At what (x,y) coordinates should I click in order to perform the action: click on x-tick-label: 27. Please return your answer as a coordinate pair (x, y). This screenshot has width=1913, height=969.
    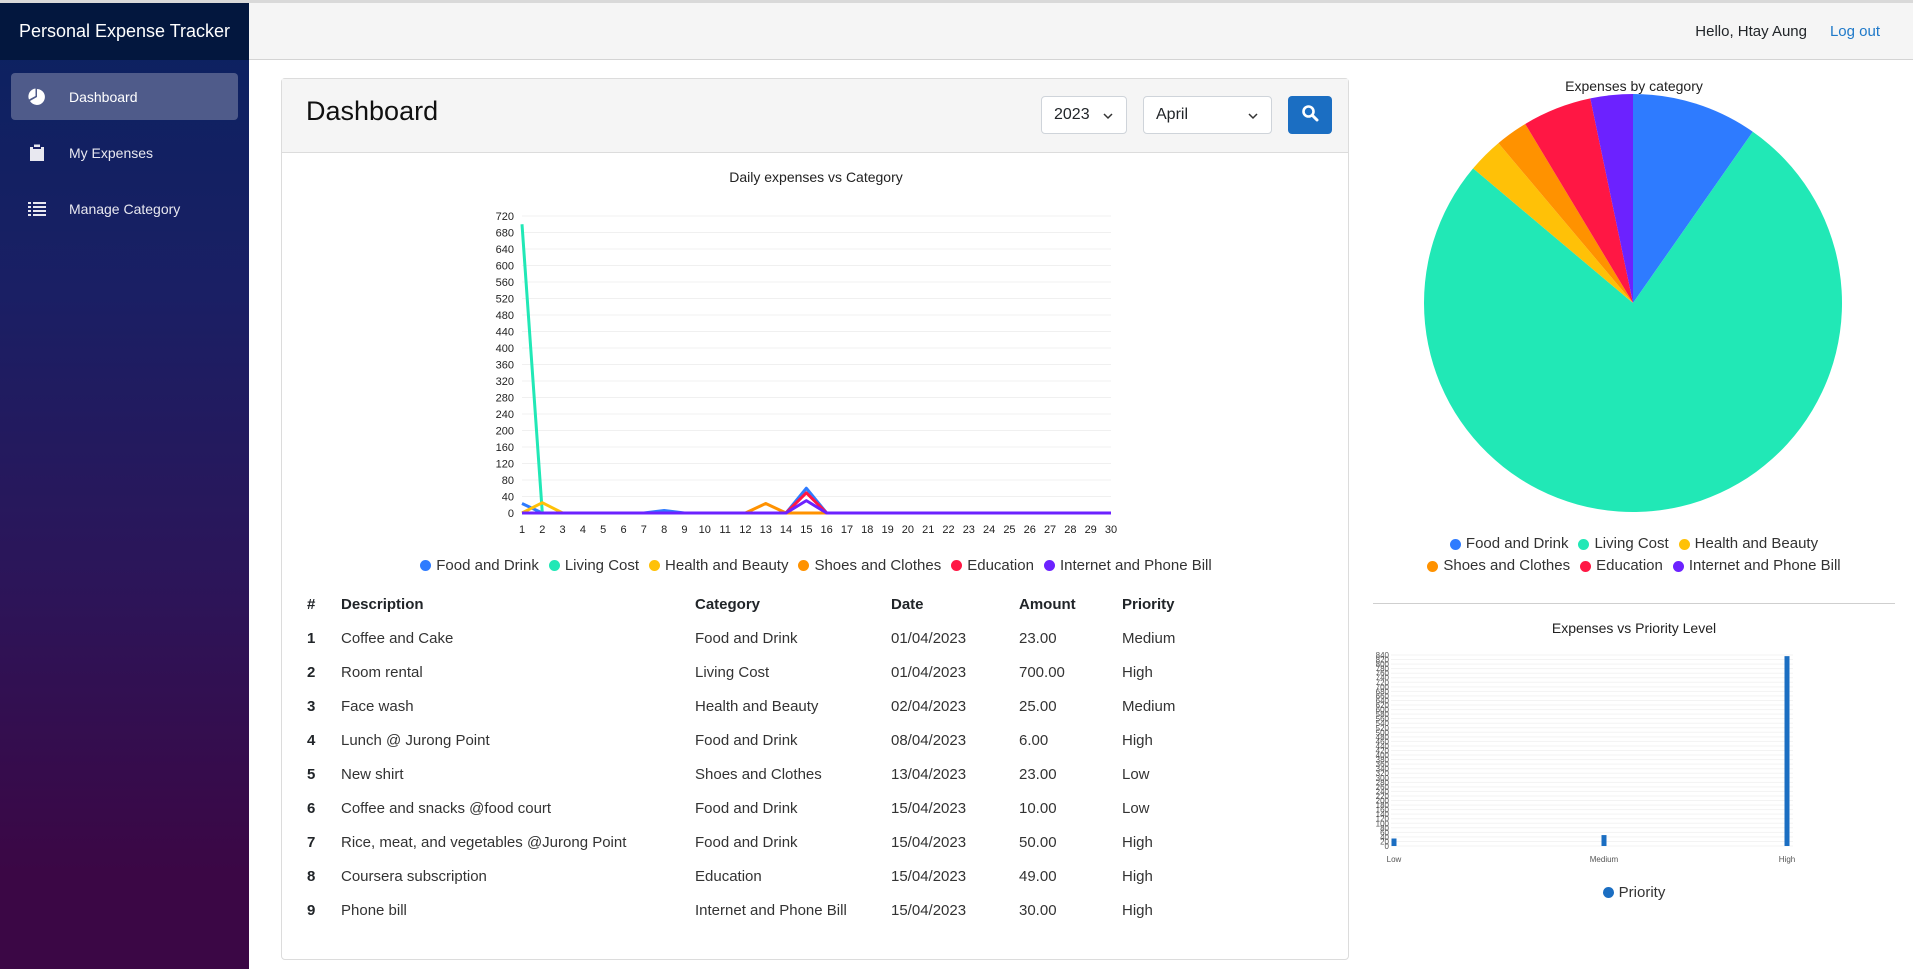
    Looking at the image, I should click on (1050, 530).